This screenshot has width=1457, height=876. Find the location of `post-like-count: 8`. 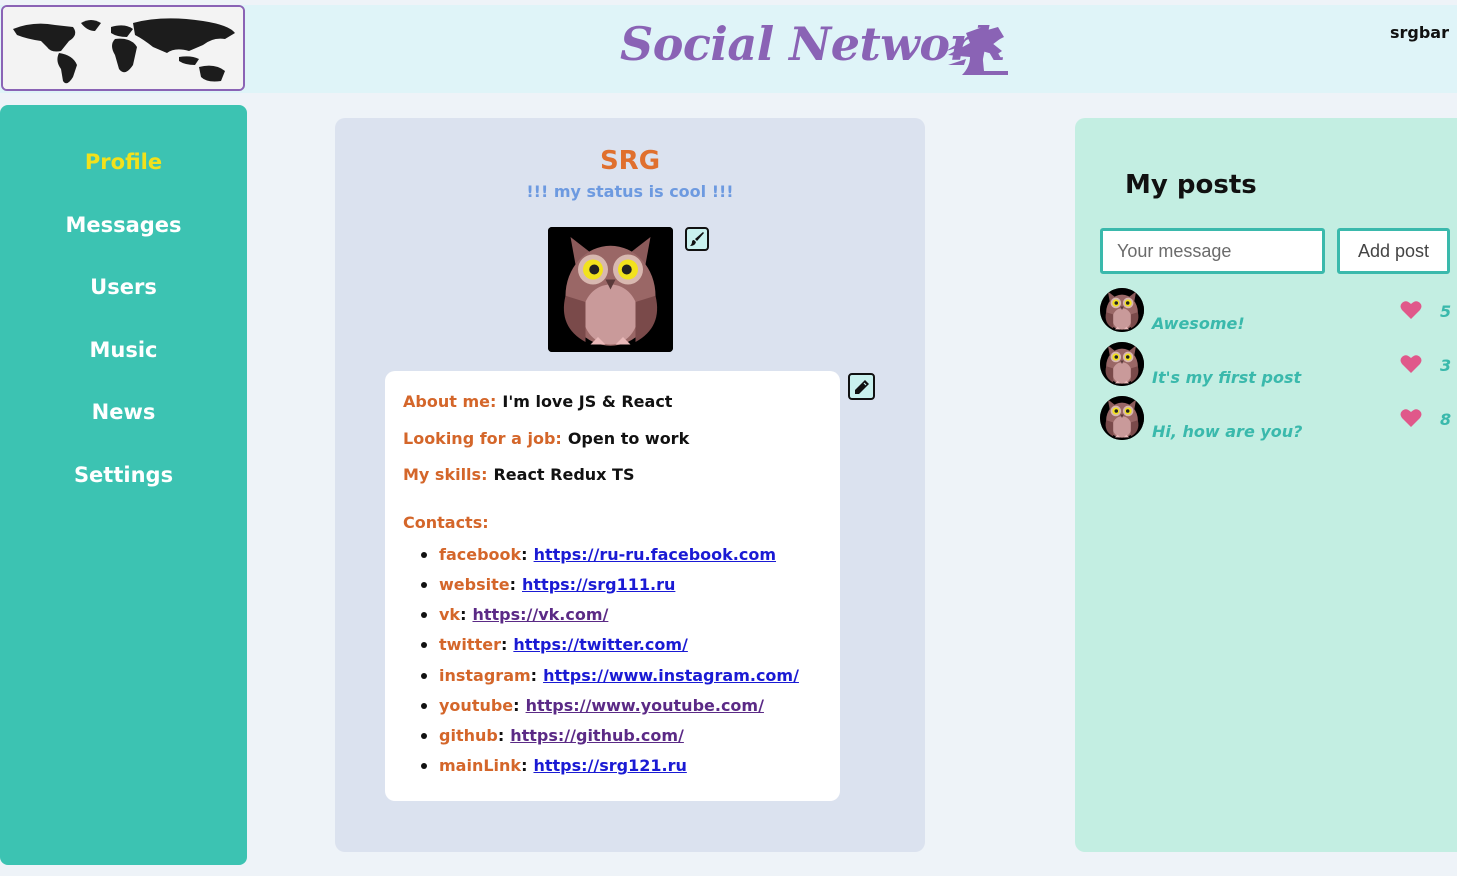

post-like-count: 8 is located at coordinates (1446, 419).